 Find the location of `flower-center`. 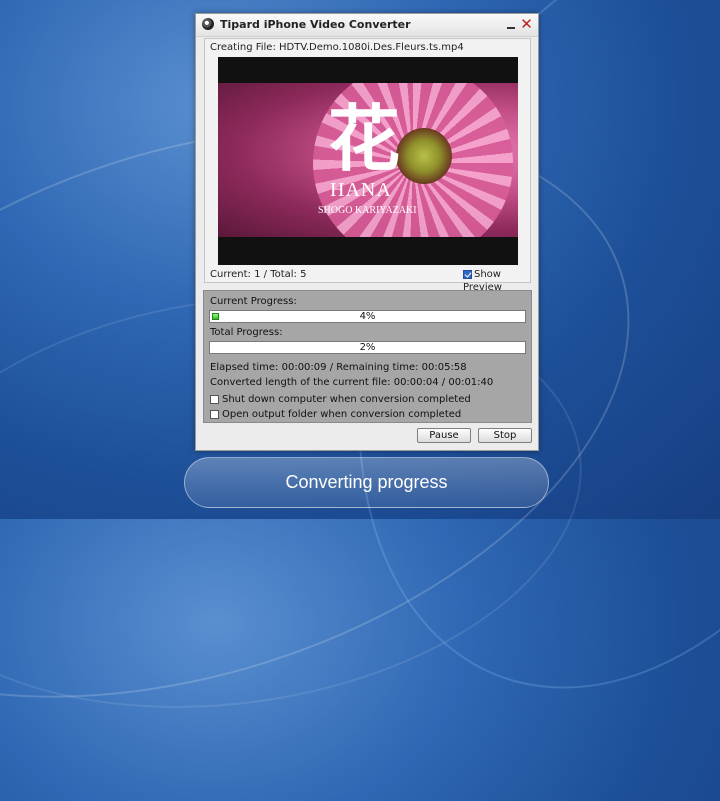

flower-center is located at coordinates (424, 156).